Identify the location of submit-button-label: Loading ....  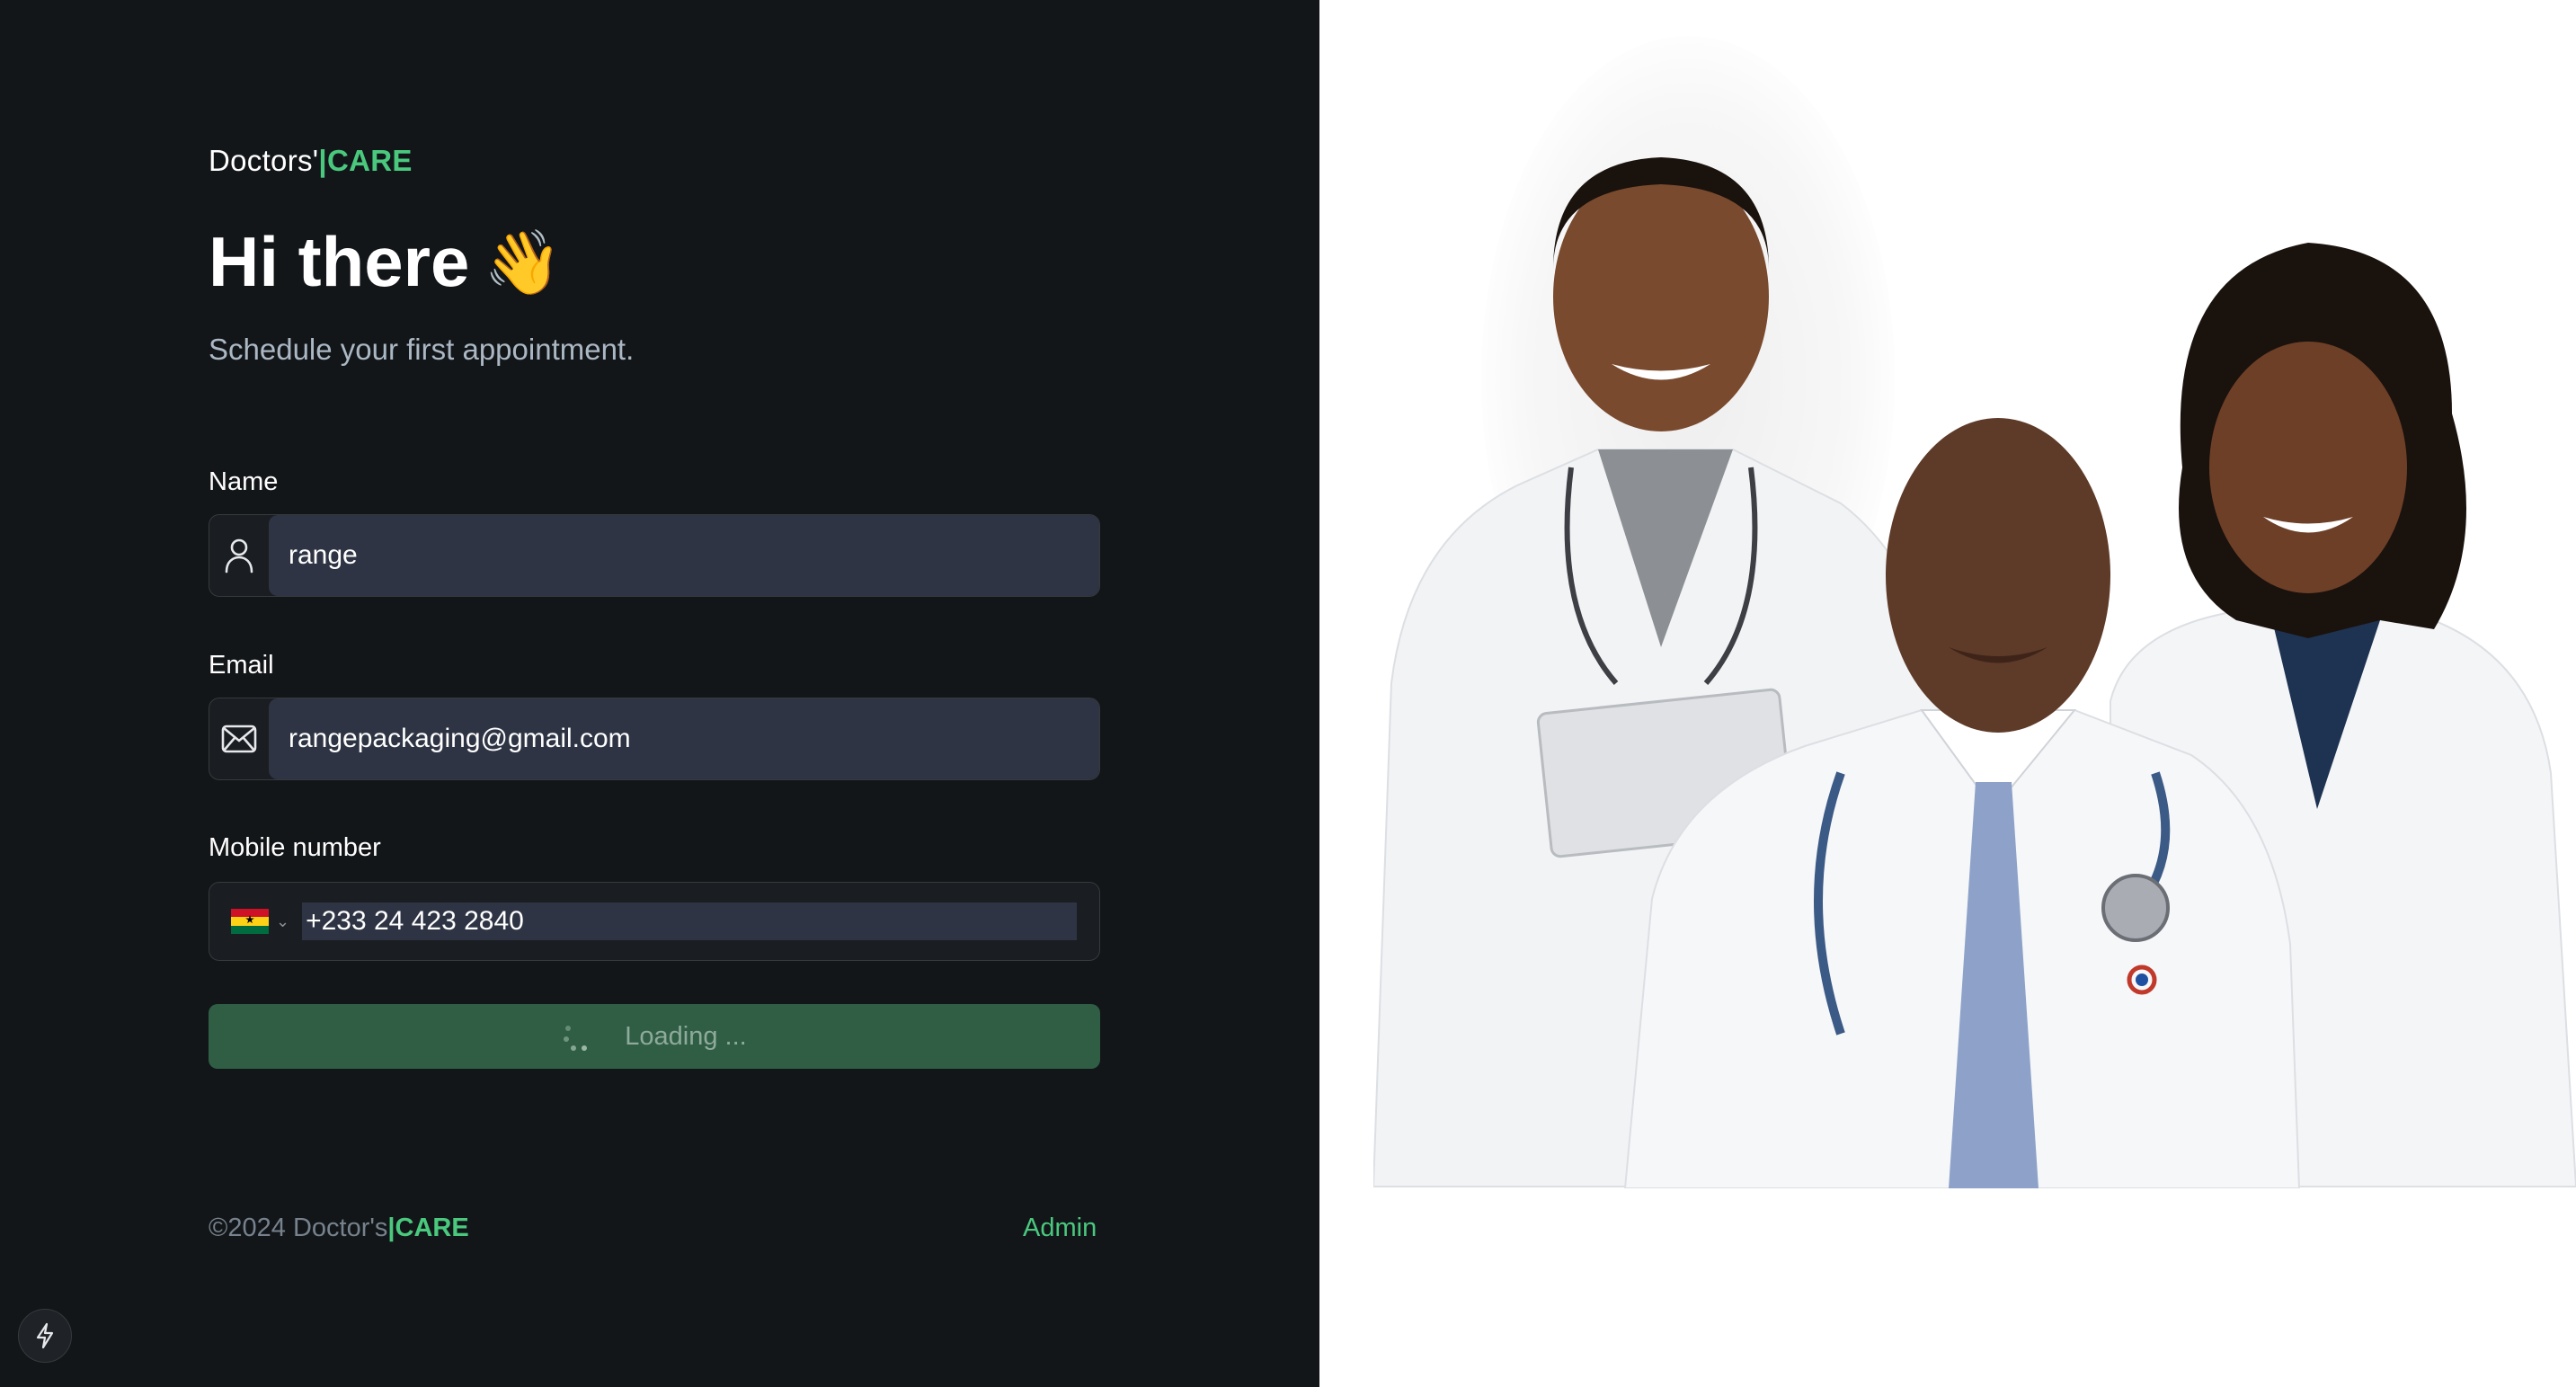
(686, 1036).